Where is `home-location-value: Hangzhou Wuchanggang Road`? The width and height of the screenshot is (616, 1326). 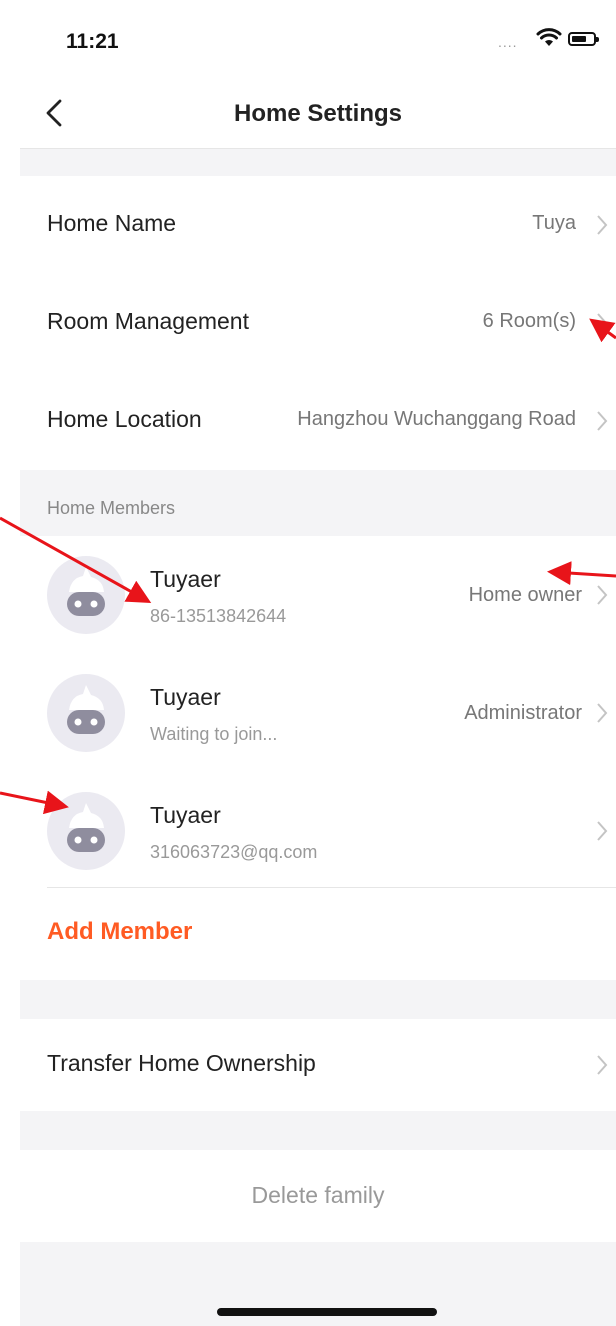
home-location-value: Hangzhou Wuchanggang Road is located at coordinates (436, 419).